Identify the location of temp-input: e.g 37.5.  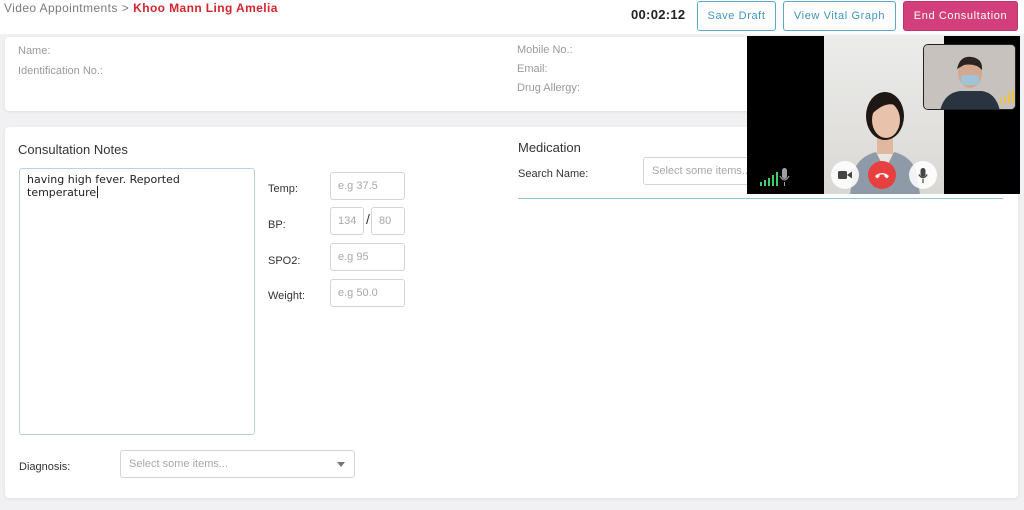
(367, 186).